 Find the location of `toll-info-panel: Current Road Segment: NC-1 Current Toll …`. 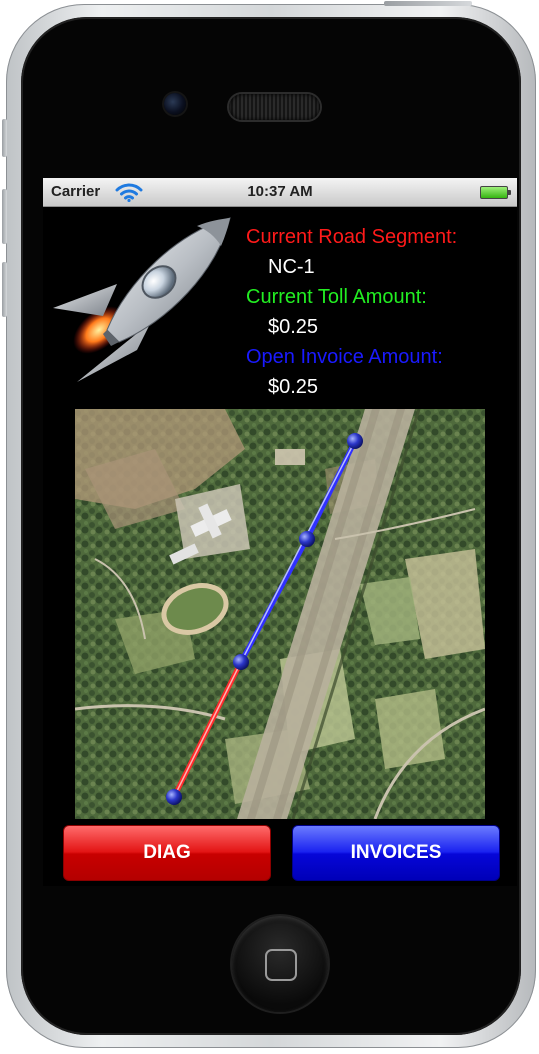

toll-info-panel: Current Road Segment: NC-1 Current Toll … is located at coordinates (351, 312).